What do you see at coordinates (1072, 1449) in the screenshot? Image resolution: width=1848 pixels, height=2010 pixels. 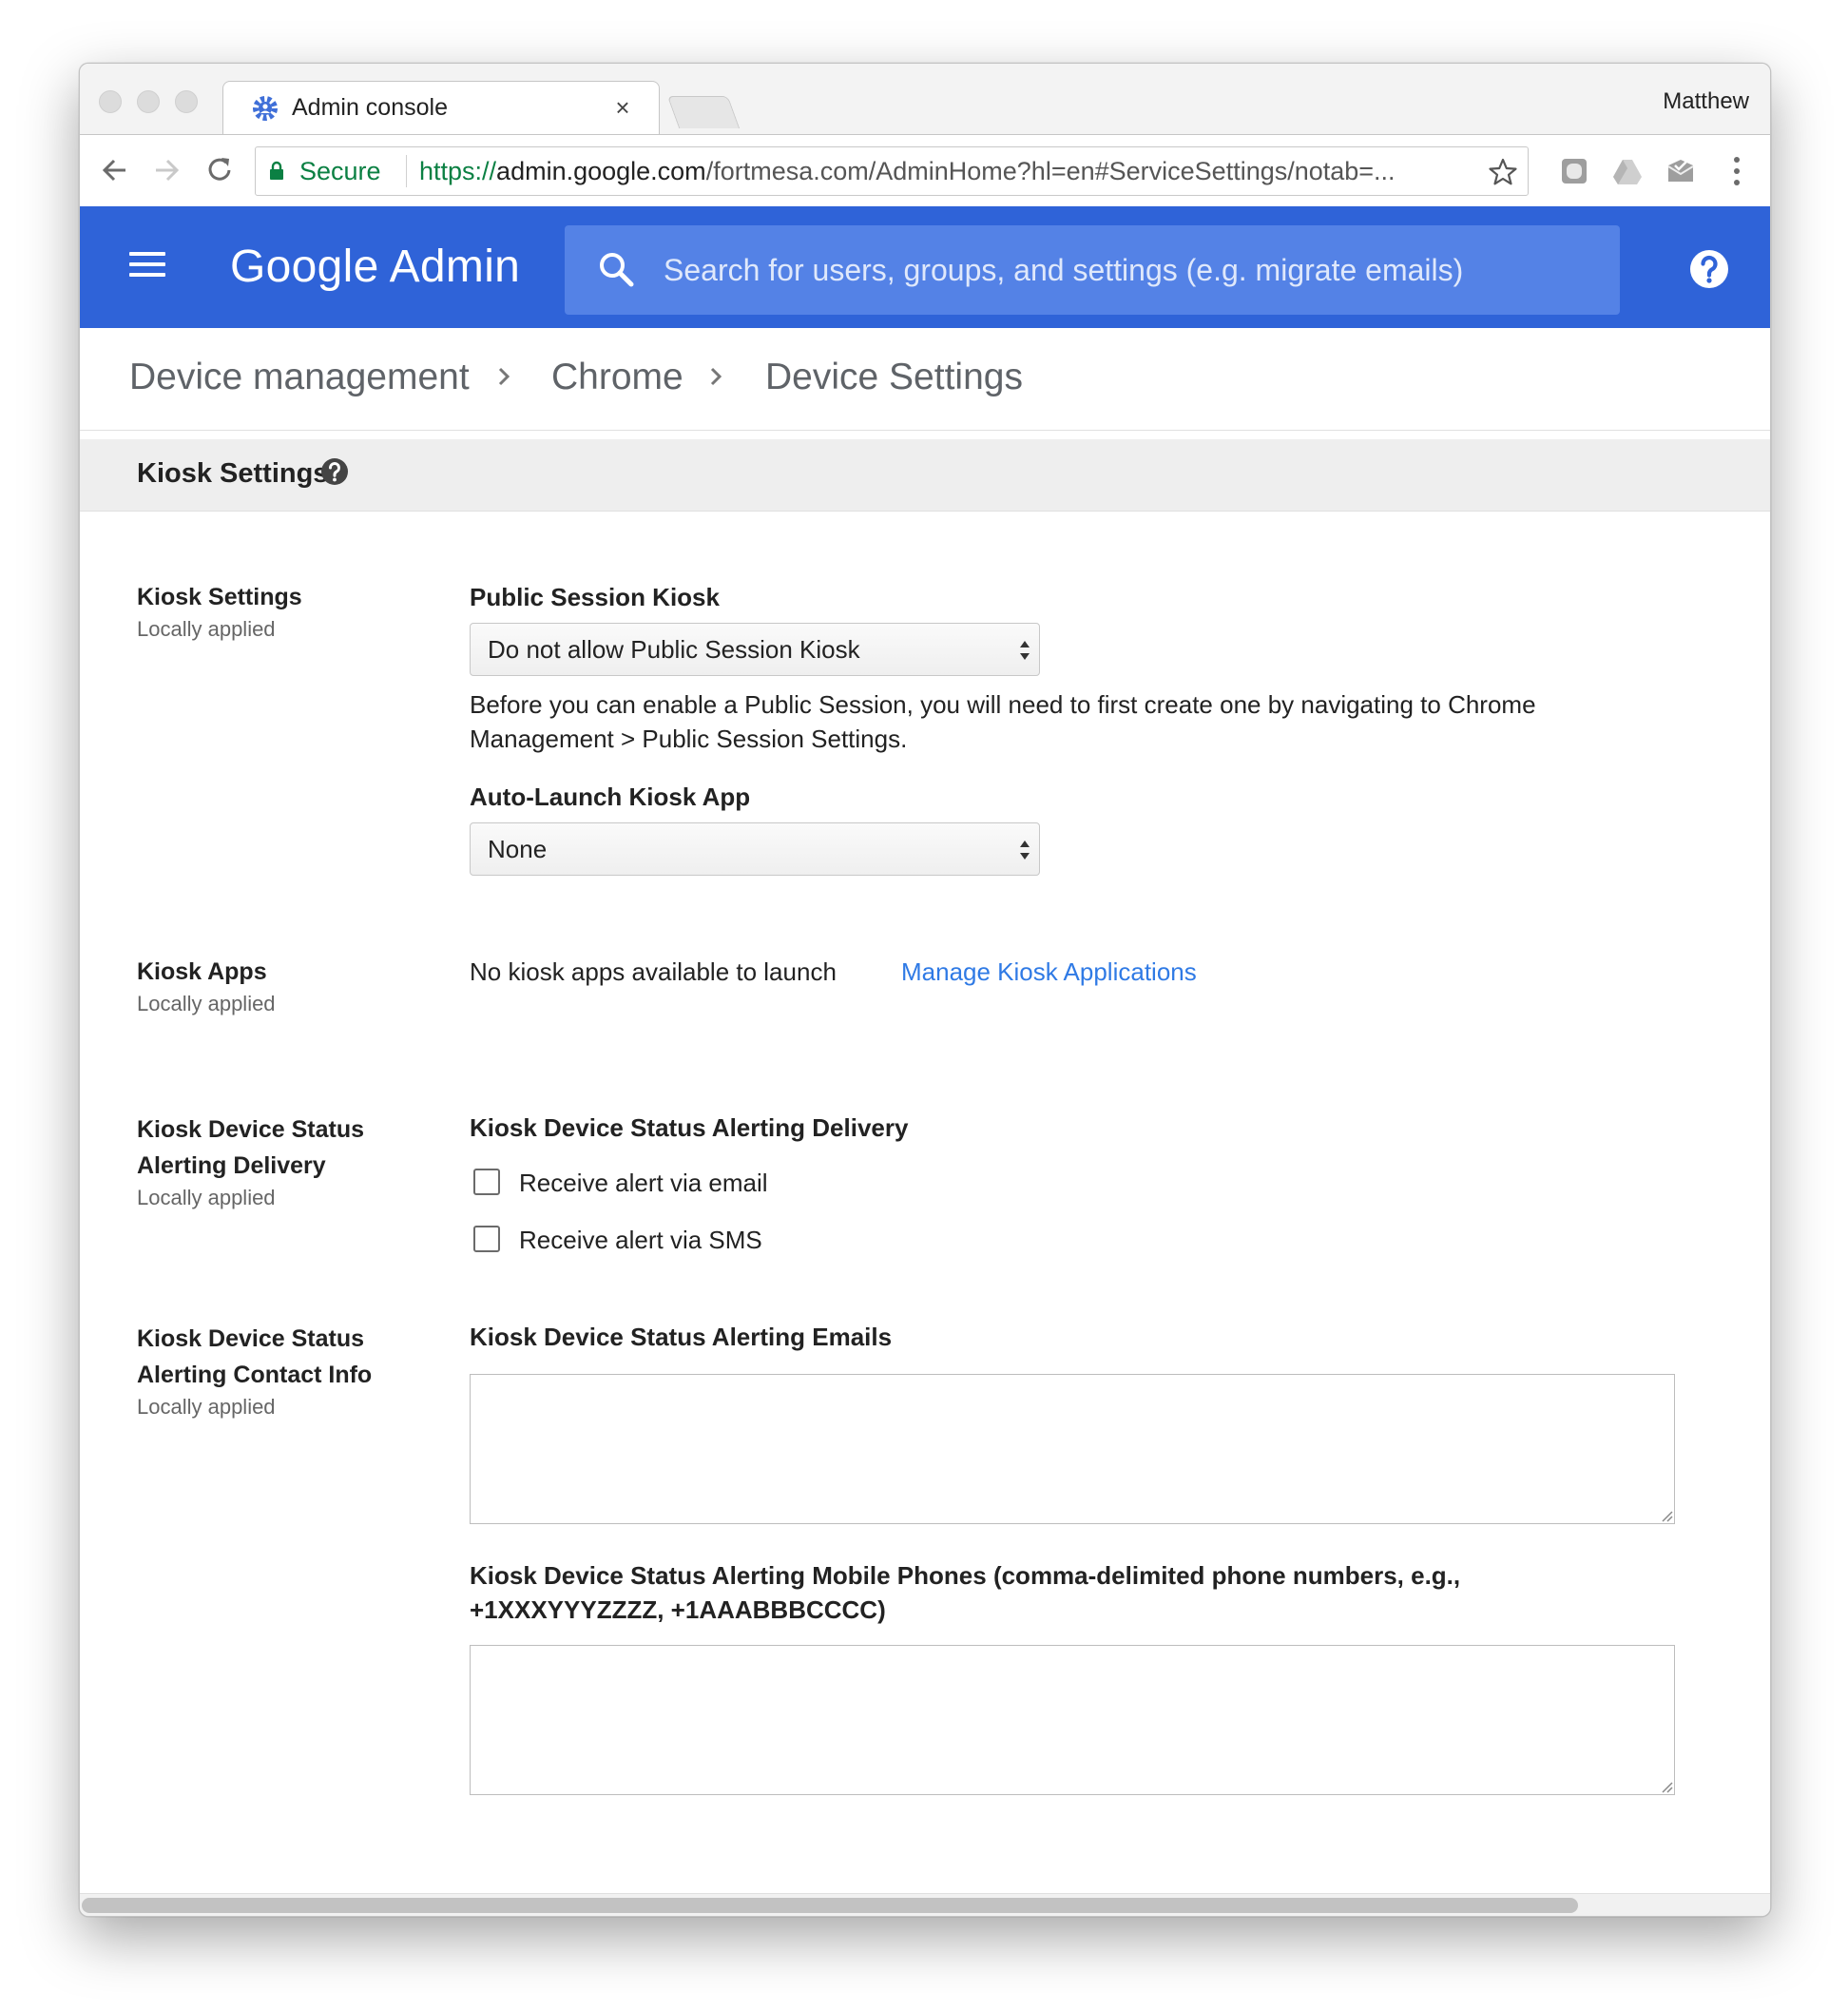 I see `alerting-emails-textarea` at bounding box center [1072, 1449].